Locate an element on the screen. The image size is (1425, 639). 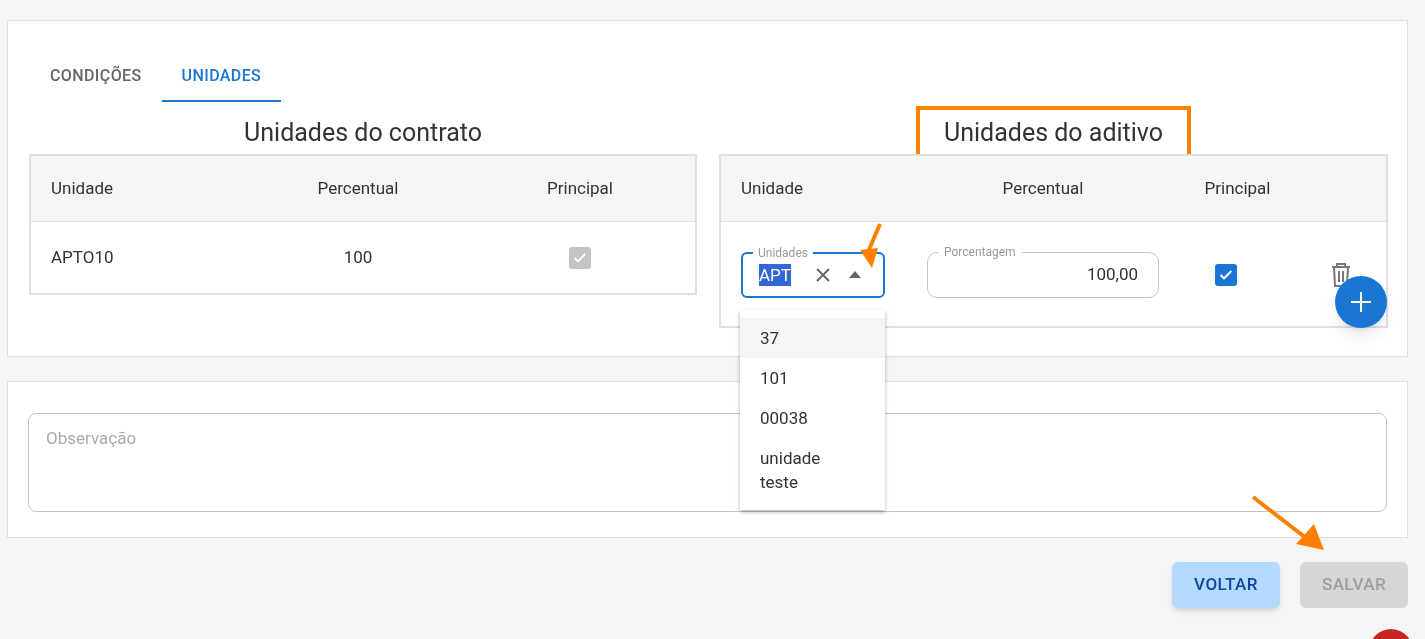
table-cell-text: APTO10 is located at coordinates (82, 257).